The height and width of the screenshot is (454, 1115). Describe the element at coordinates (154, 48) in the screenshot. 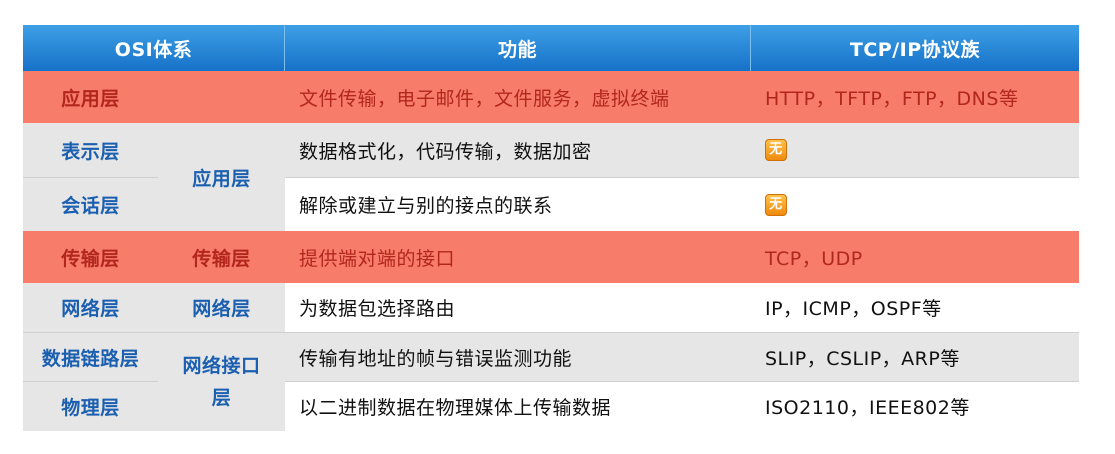

I see `header-osi: OSI体系` at that location.